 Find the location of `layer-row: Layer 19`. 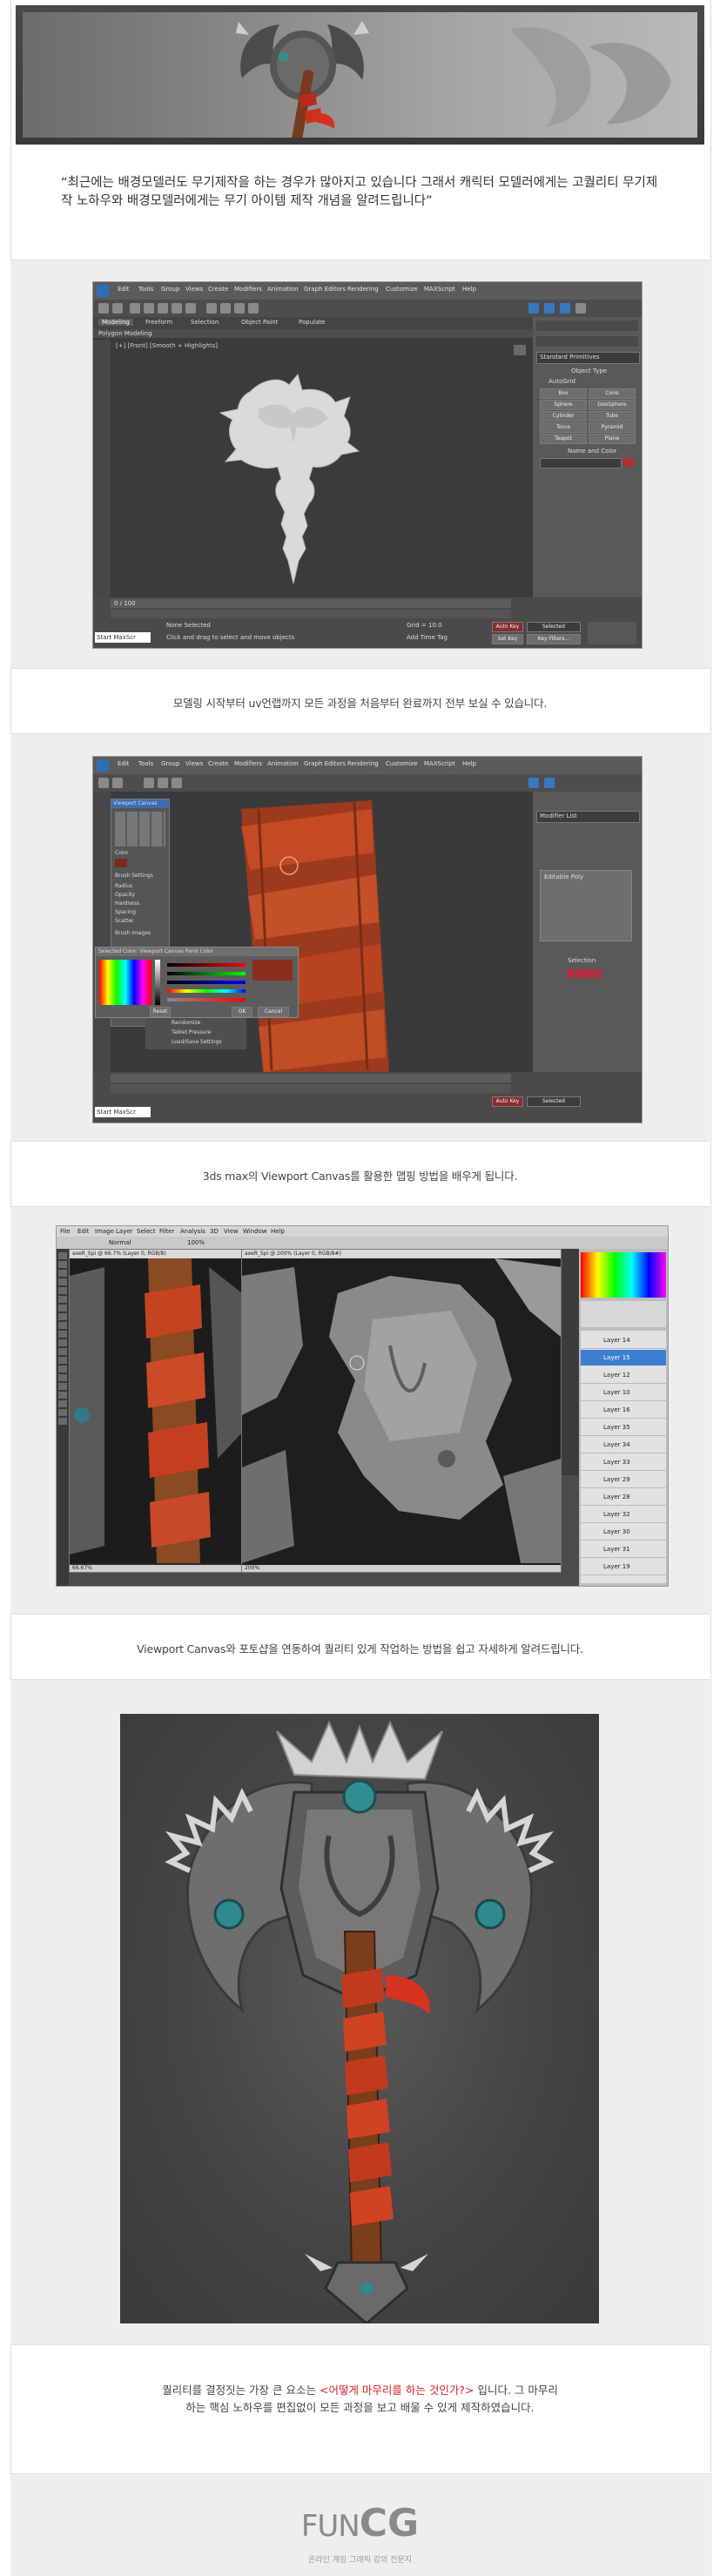

layer-row: Layer 19 is located at coordinates (623, 1567).